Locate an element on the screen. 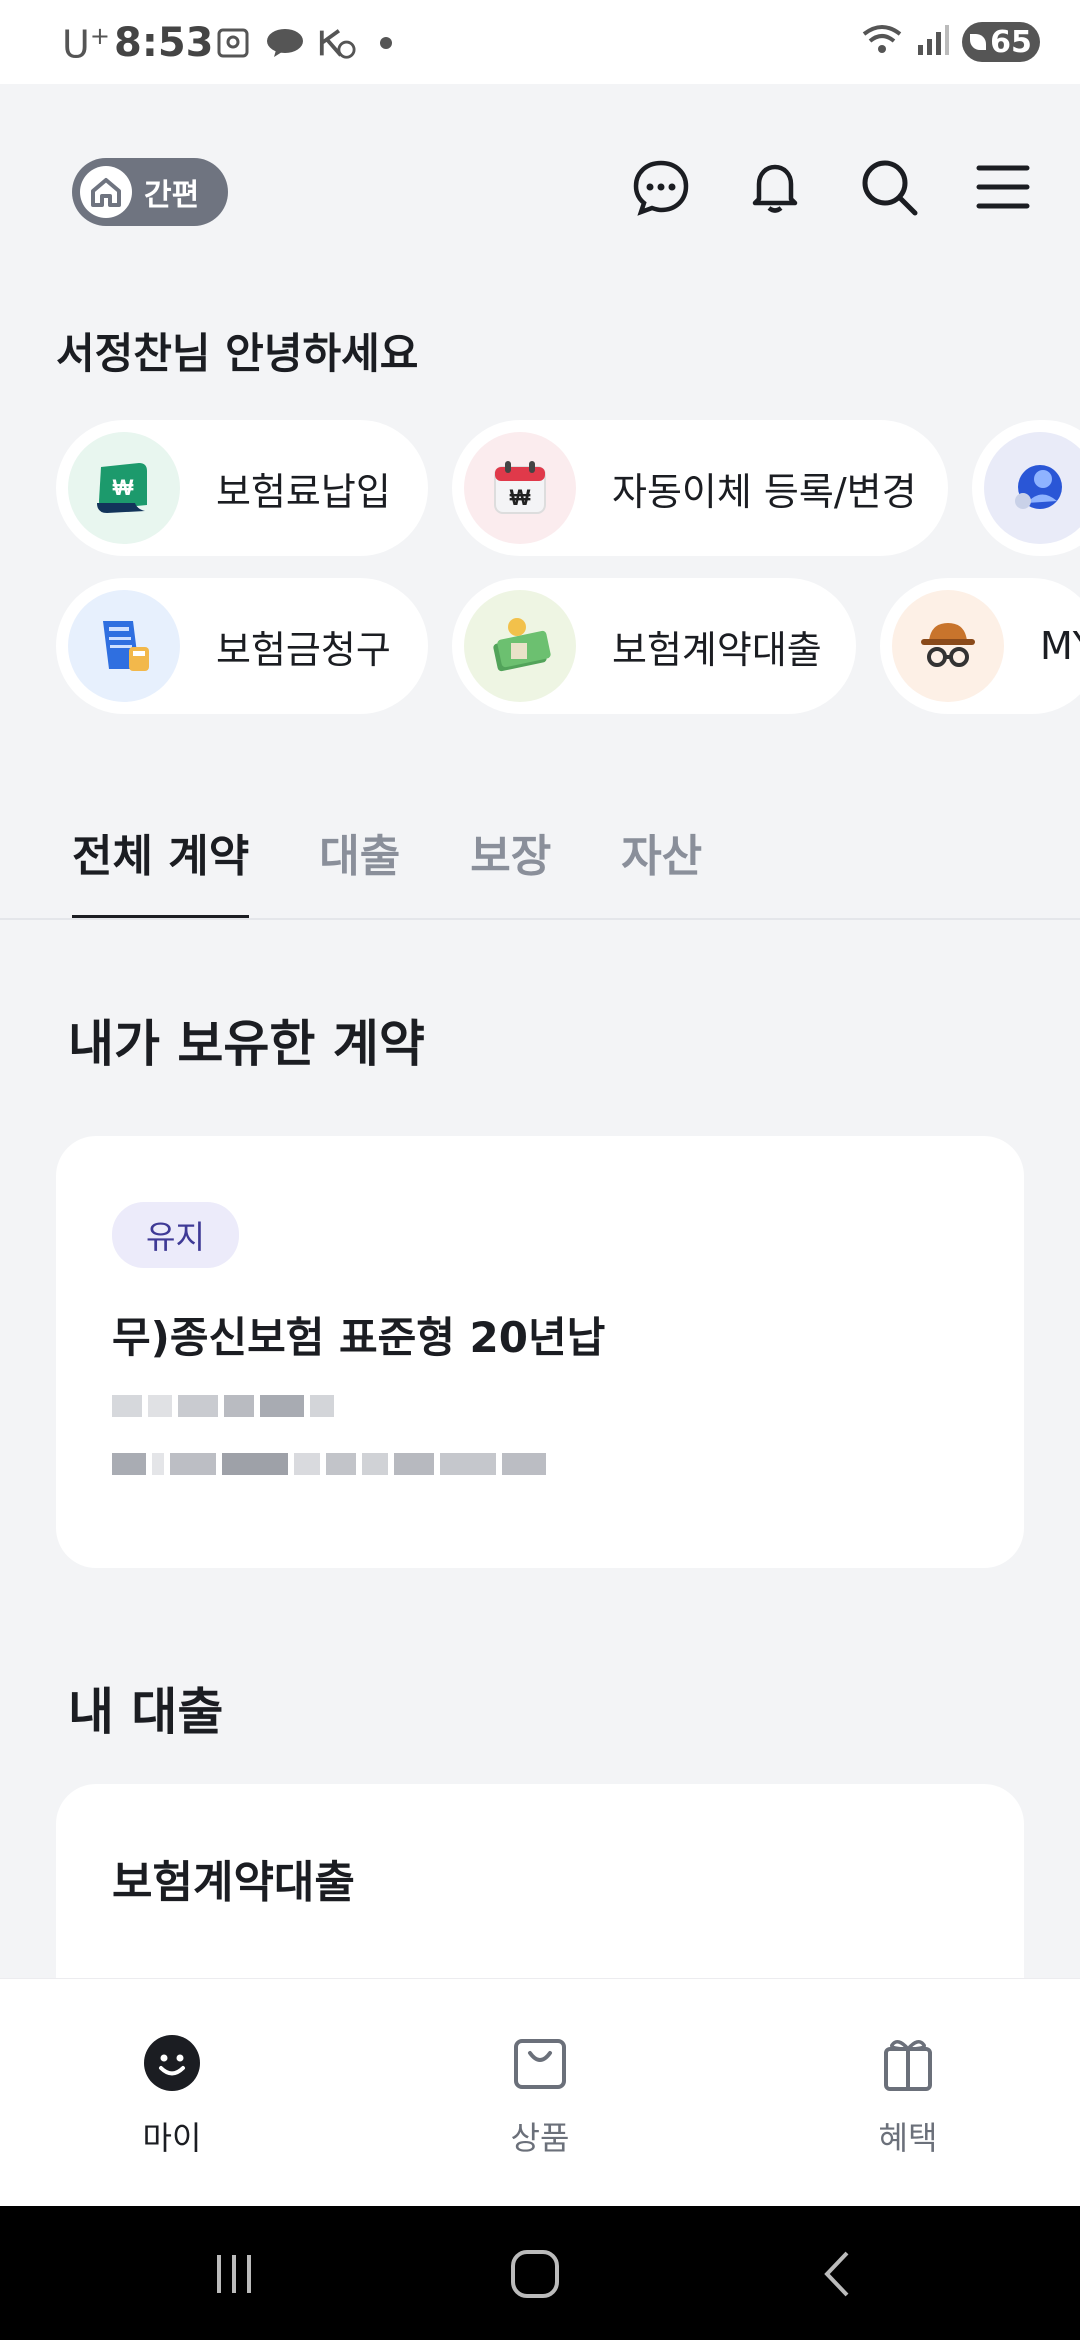 Image resolution: width=1080 pixels, height=2340 pixels. quick-menu-row-2: 보험금청구 보험계약대출 MY is located at coordinates (568, 646).